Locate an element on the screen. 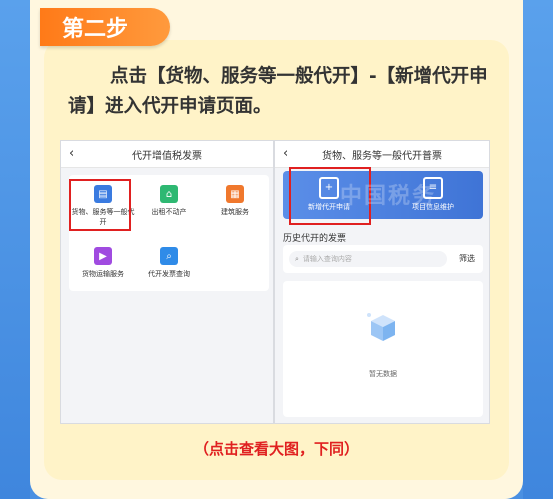  step-label: 第二步 is located at coordinates (105, 27).